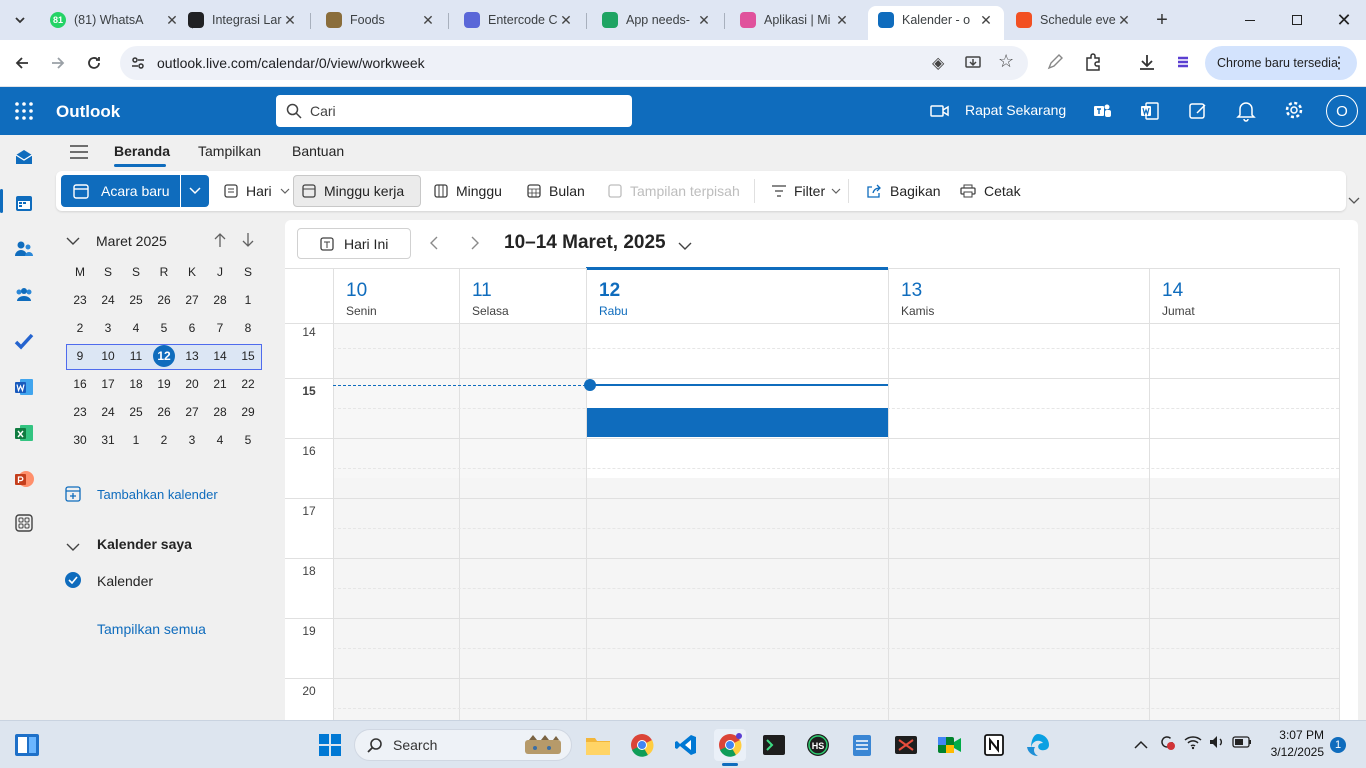 The height and width of the screenshot is (768, 1366). Describe the element at coordinates (940, 112) in the screenshot. I see `video-call-icon` at that location.